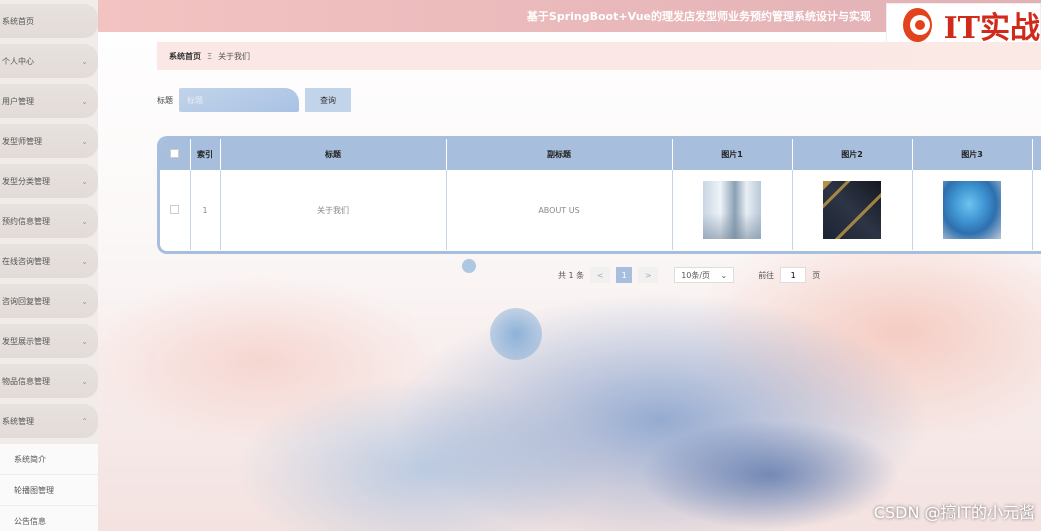 The image size is (1041, 531). I want to click on prev-page-button: <, so click(600, 275).